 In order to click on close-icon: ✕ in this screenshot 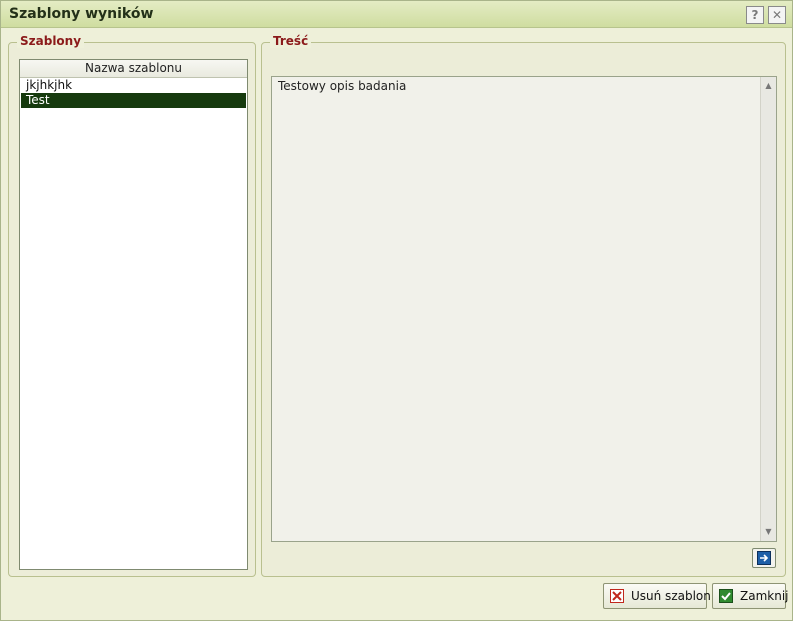, I will do `click(777, 15)`.